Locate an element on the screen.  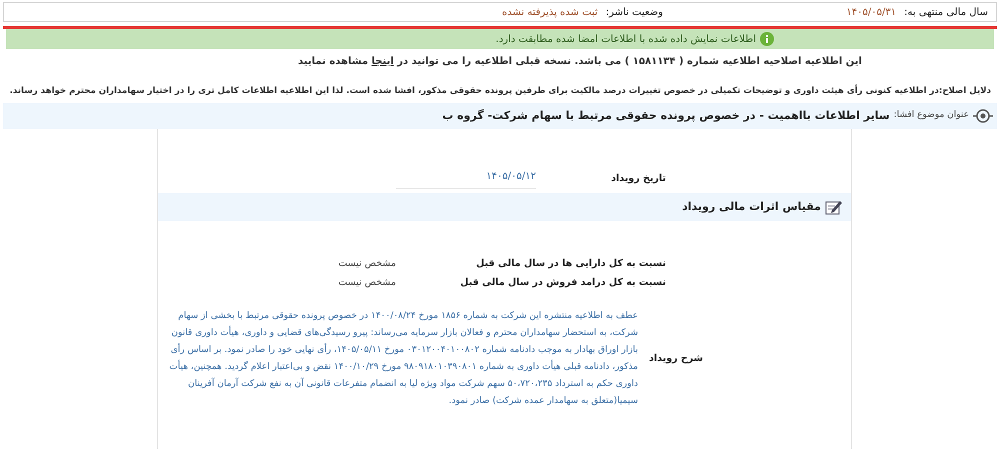
section-title: مقیاس اثرات مالی رویداد is located at coordinates (751, 206).